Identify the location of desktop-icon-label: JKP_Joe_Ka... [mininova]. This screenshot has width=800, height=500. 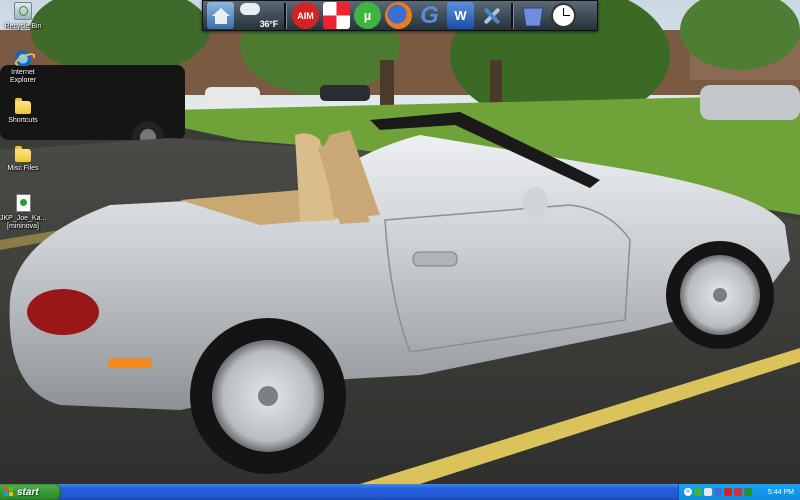
(23, 222).